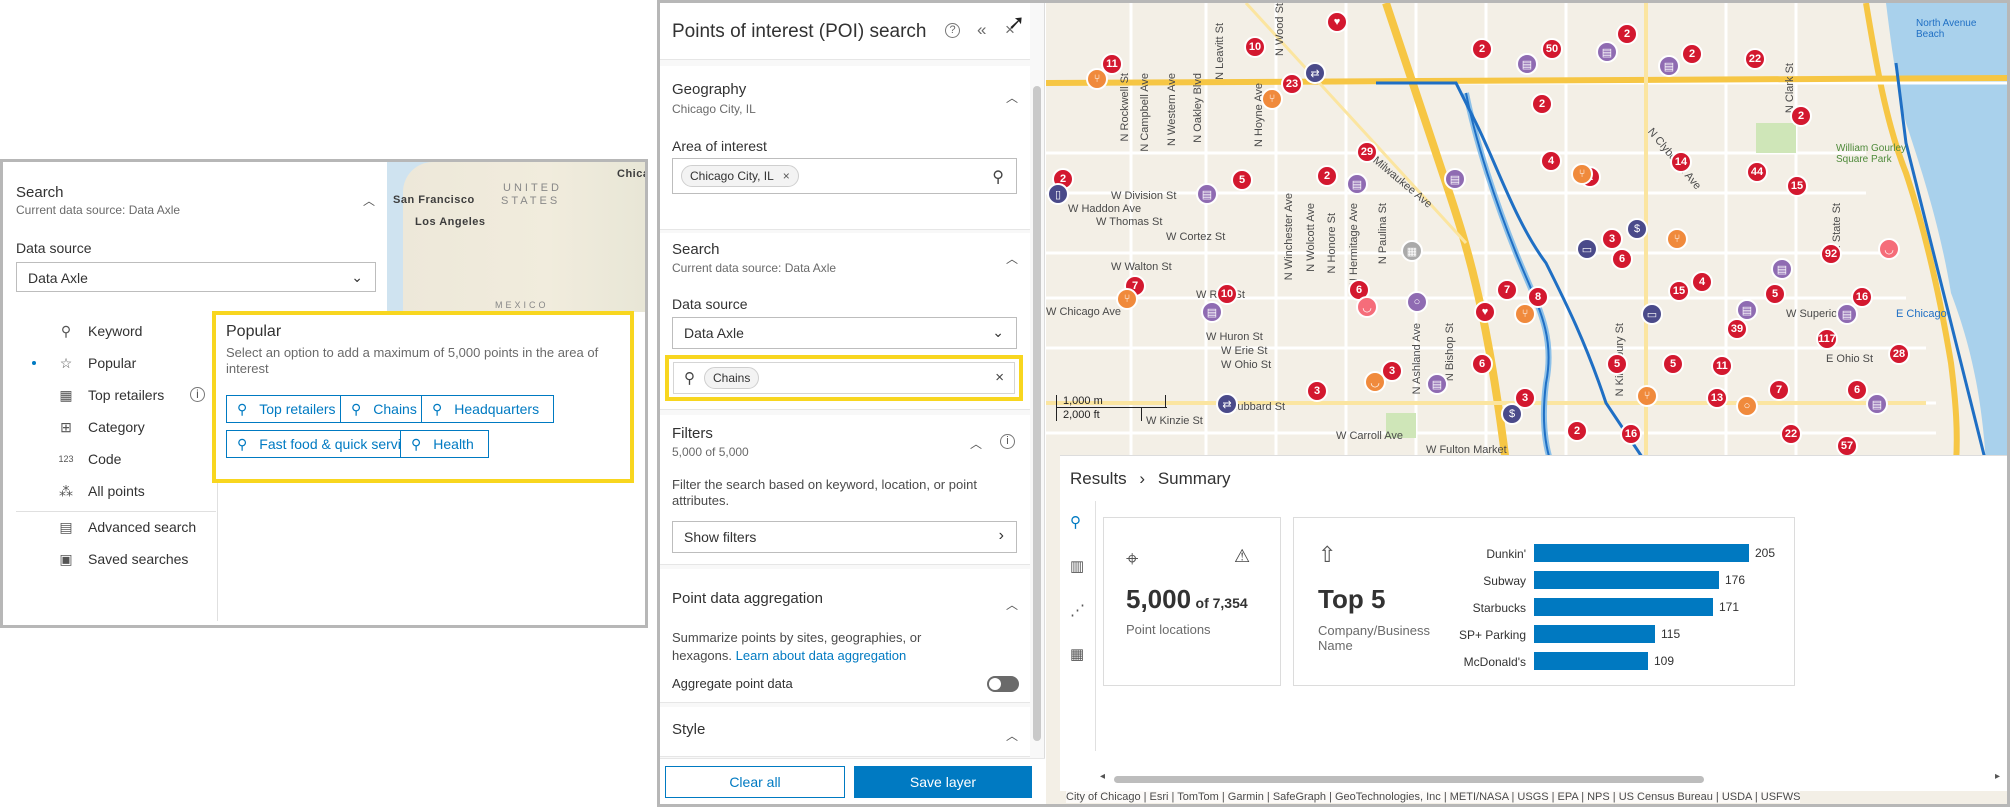 The height and width of the screenshot is (807, 2010). I want to click on menu-item-saved-searches: ▣ Saved searches, so click(116, 559).